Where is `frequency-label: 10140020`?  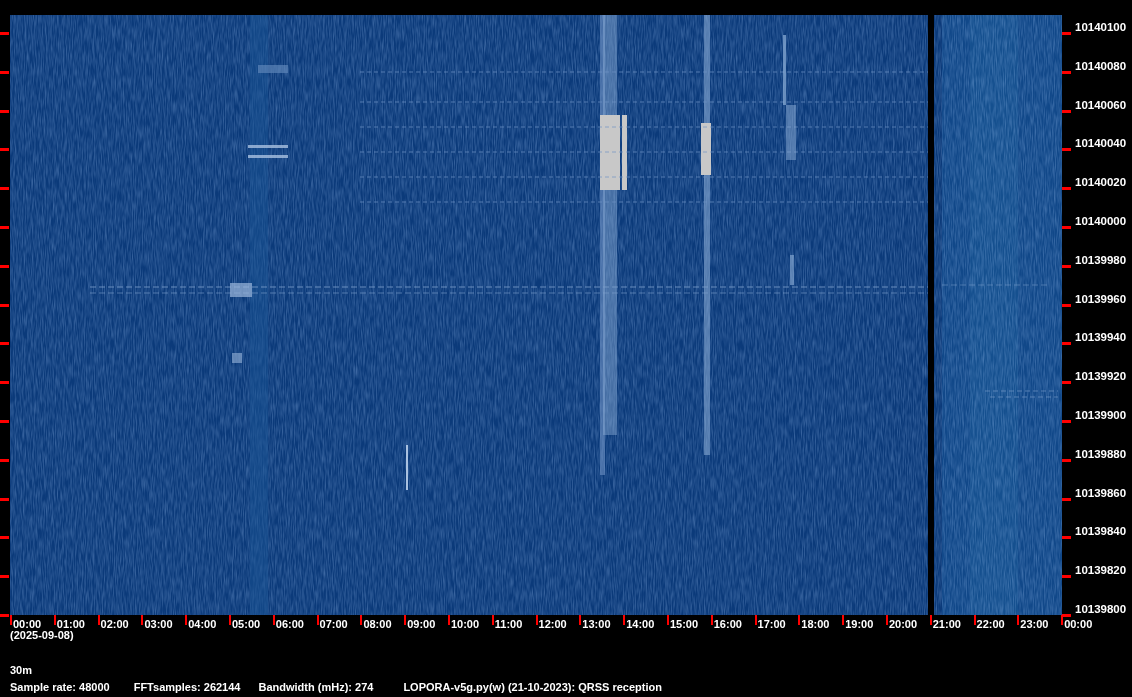
frequency-label: 10140020 is located at coordinates (1101, 182).